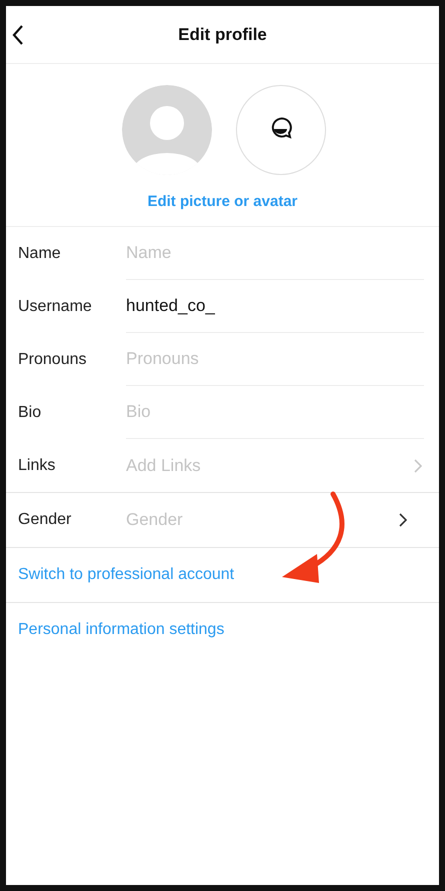 The width and height of the screenshot is (445, 891). Describe the element at coordinates (36, 466) in the screenshot. I see `field-label: Links` at that location.